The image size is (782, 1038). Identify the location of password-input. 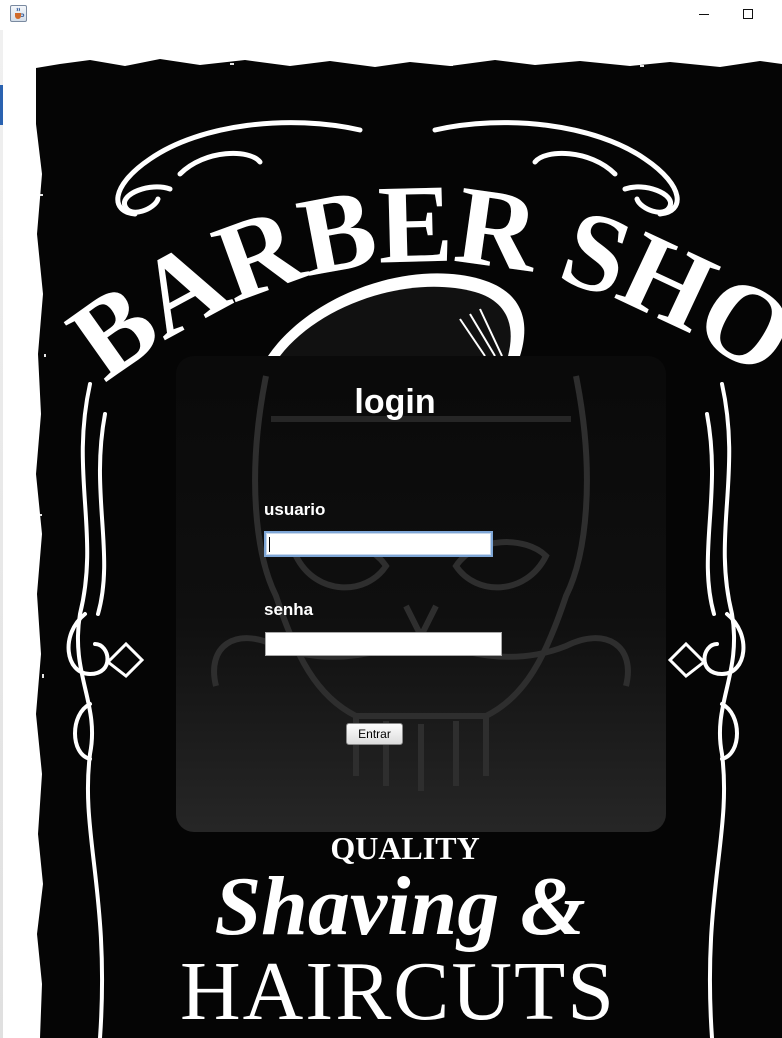
(383, 644).